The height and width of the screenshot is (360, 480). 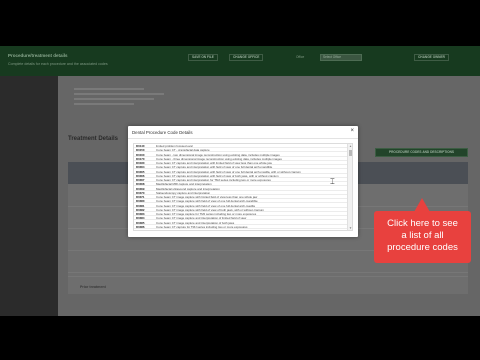 What do you see at coordinates (332, 181) in the screenshot?
I see `mouse-cursor-icon: ⌶` at bounding box center [332, 181].